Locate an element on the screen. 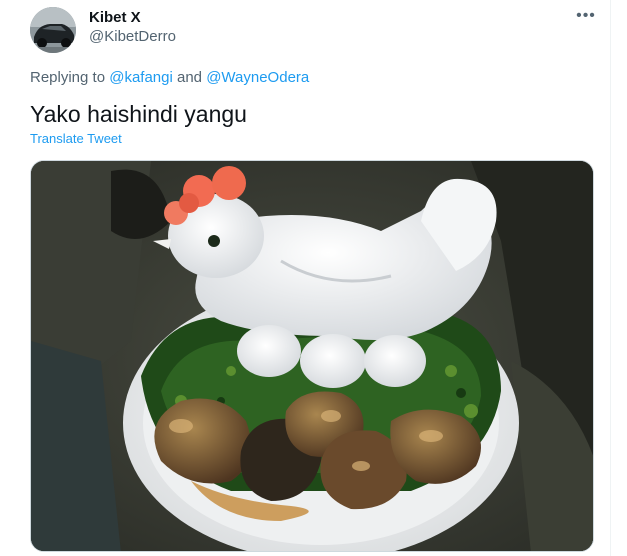  column-divider is located at coordinates (610, 278).